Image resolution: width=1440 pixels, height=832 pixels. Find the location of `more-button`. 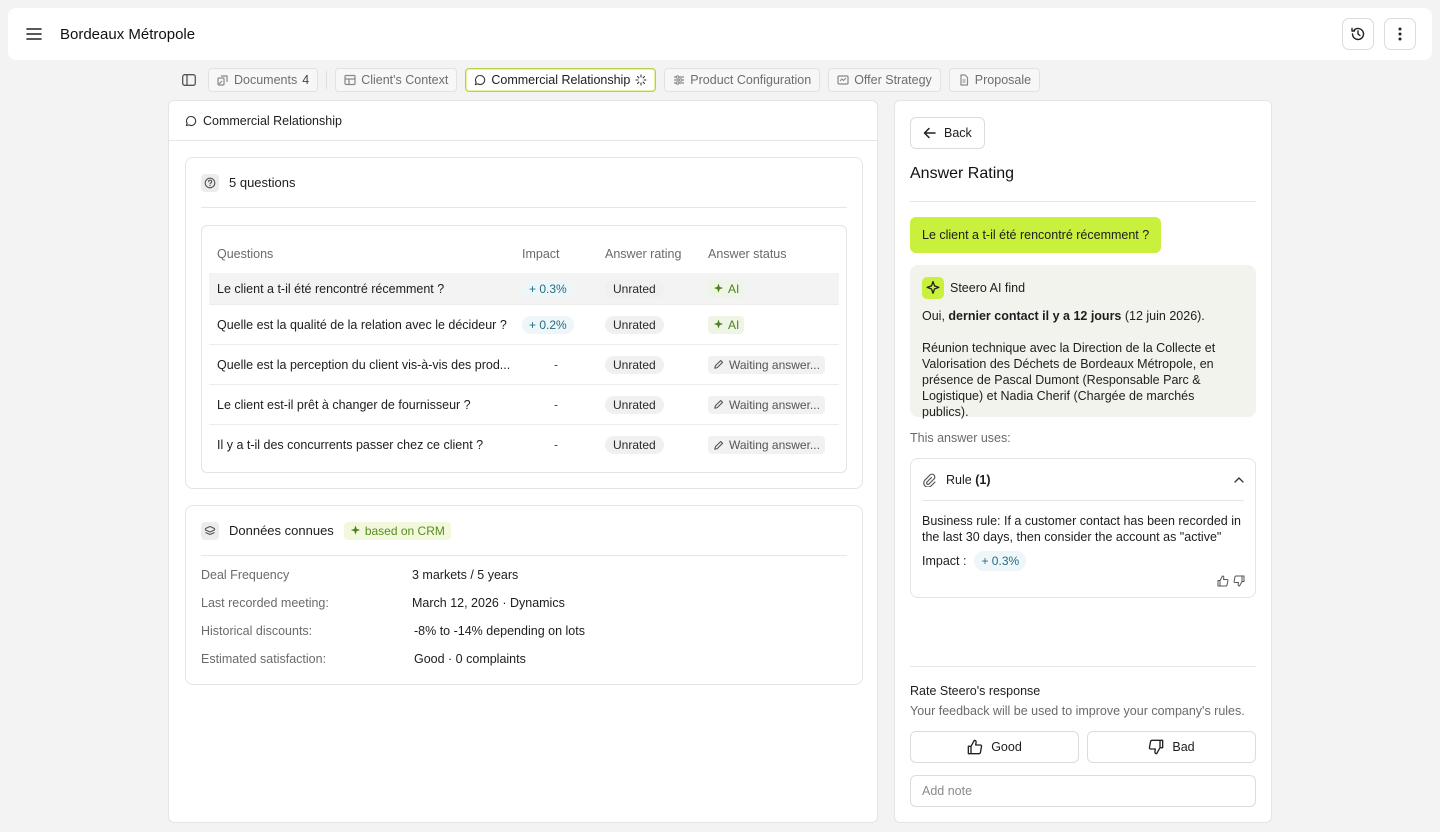

more-button is located at coordinates (1400, 34).